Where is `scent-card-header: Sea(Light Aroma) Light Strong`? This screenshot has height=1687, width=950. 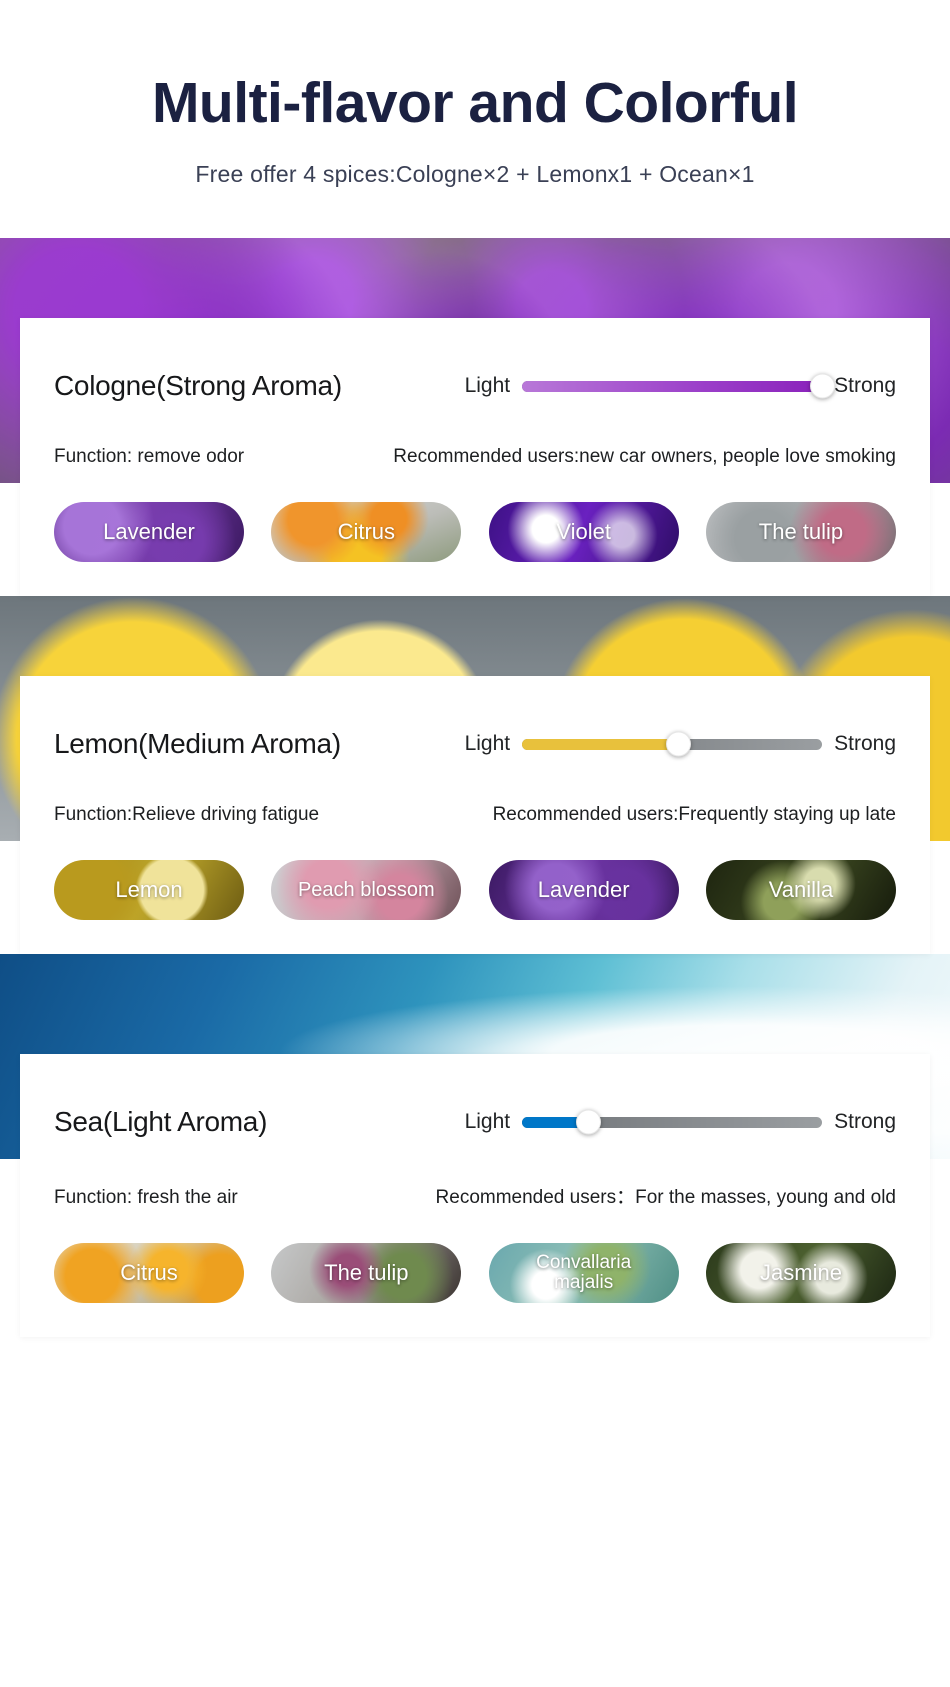
scent-card-header: Sea(Light Aroma) Light Strong is located at coordinates (475, 1122).